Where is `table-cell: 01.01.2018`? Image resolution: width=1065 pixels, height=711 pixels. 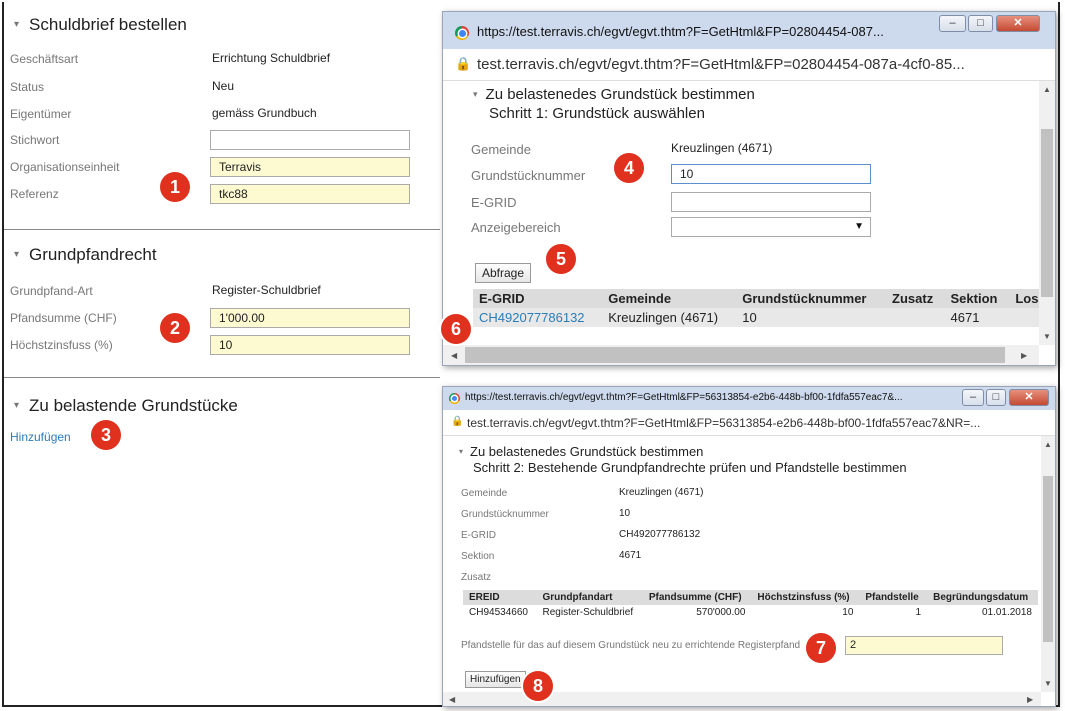 table-cell: 01.01.2018 is located at coordinates (1006, 612).